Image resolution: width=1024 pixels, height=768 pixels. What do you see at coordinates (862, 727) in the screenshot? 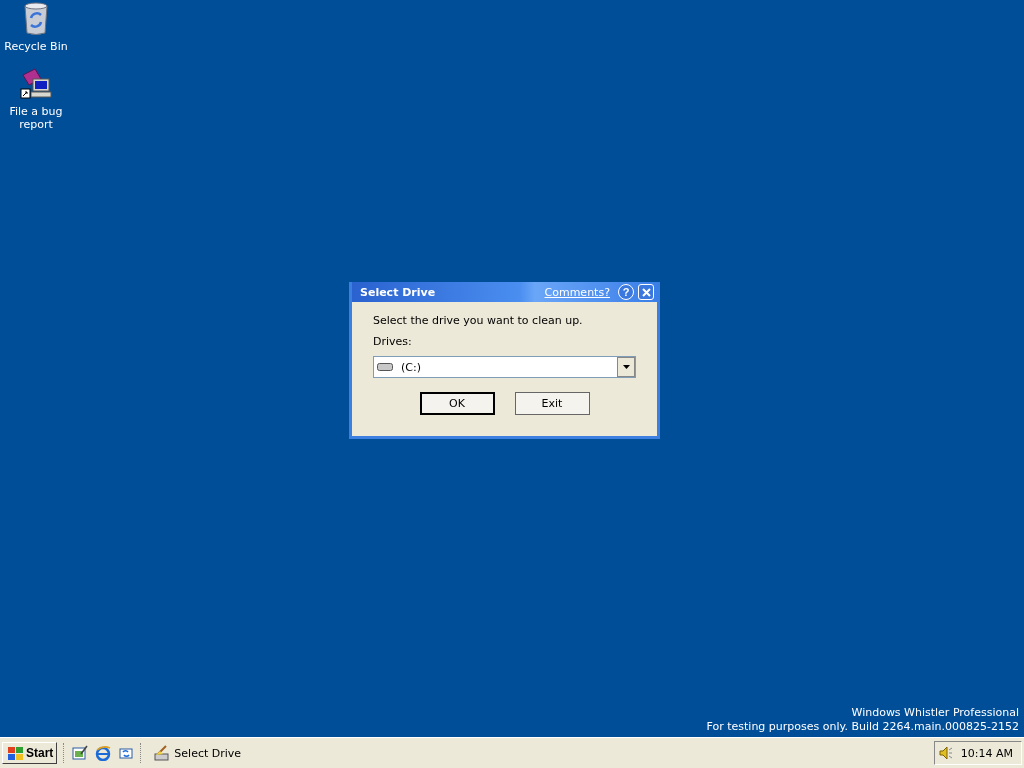
I see `build-info-text: For testing purposes only. Build 2264.main.000825-2152` at bounding box center [862, 727].